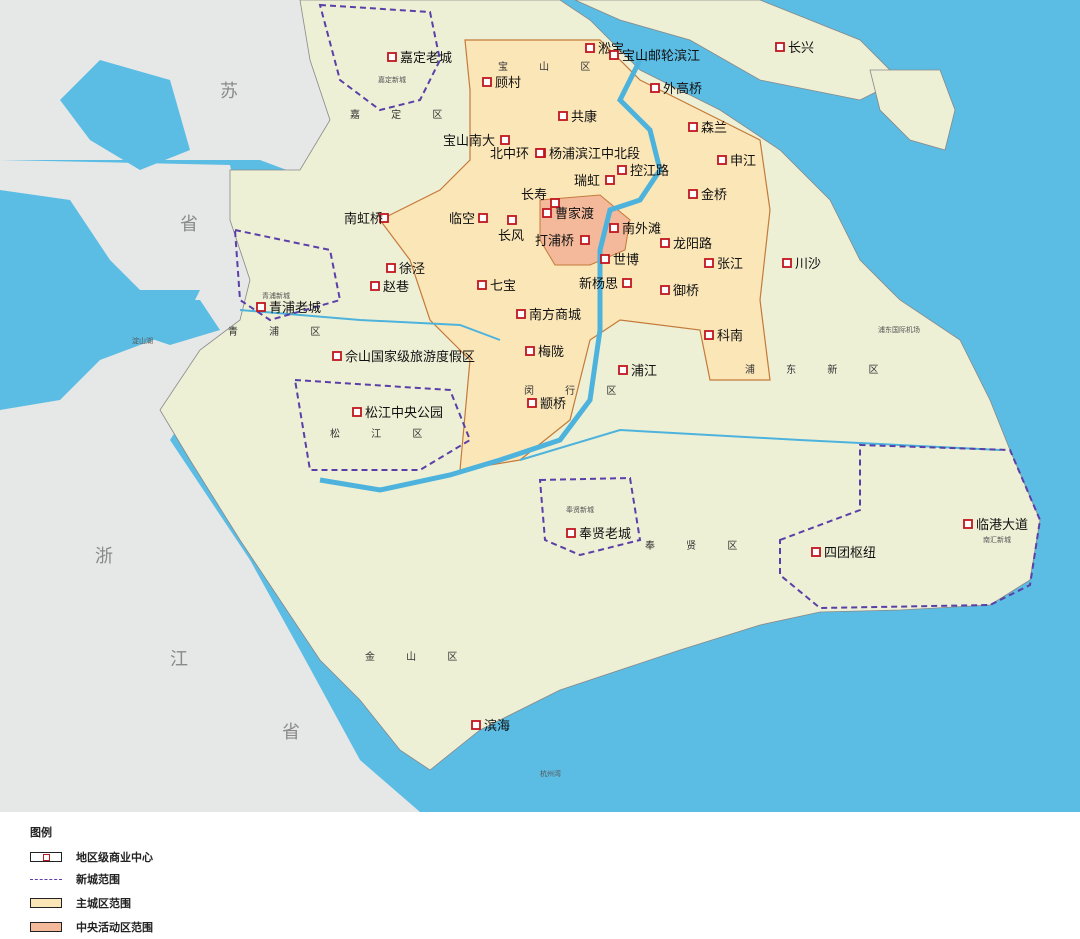  Describe the element at coordinates (641, 229) in the screenshot. I see `center-label: 南外滩` at that location.